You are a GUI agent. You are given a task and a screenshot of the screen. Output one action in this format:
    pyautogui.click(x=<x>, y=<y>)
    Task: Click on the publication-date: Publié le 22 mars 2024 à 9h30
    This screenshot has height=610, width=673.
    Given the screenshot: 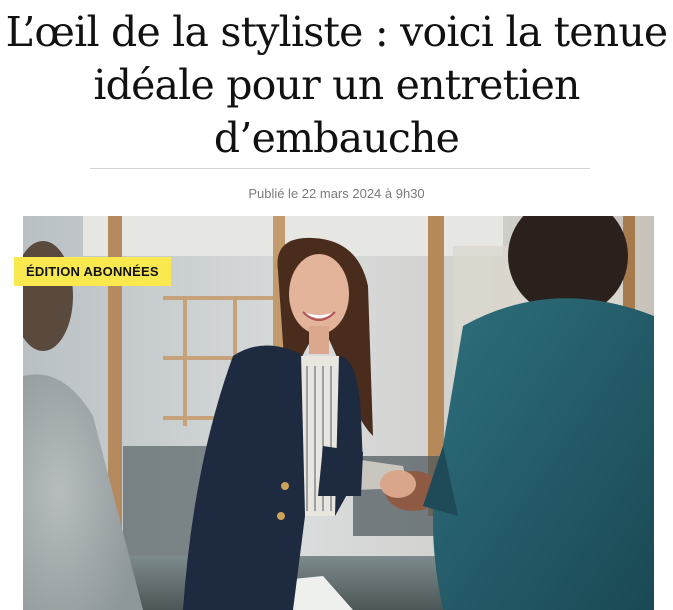 What is the action you would take?
    pyautogui.click(x=336, y=193)
    